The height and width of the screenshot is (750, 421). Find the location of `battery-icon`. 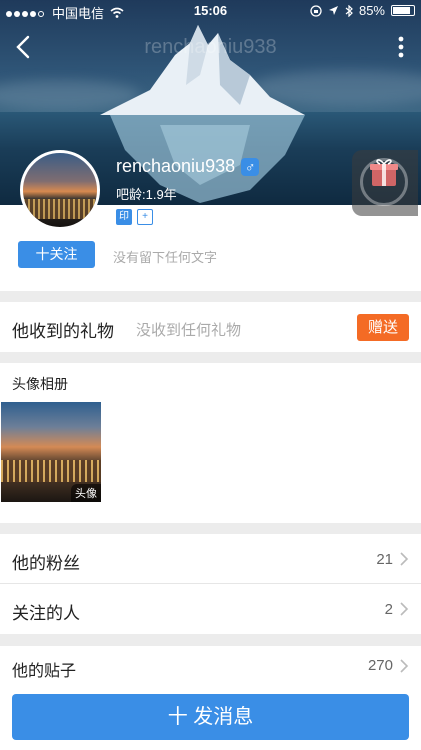

battery-icon is located at coordinates (403, 10).